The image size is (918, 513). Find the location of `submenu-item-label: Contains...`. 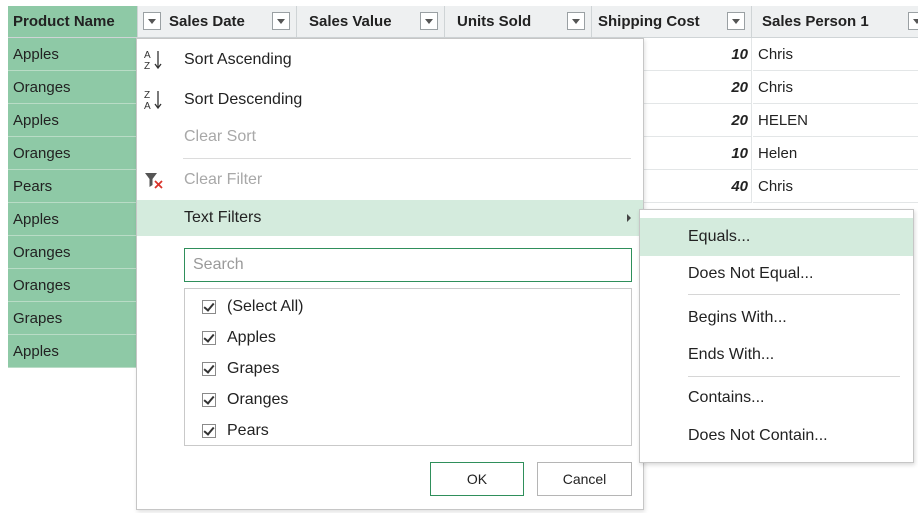

submenu-item-label: Contains... is located at coordinates (726, 397).